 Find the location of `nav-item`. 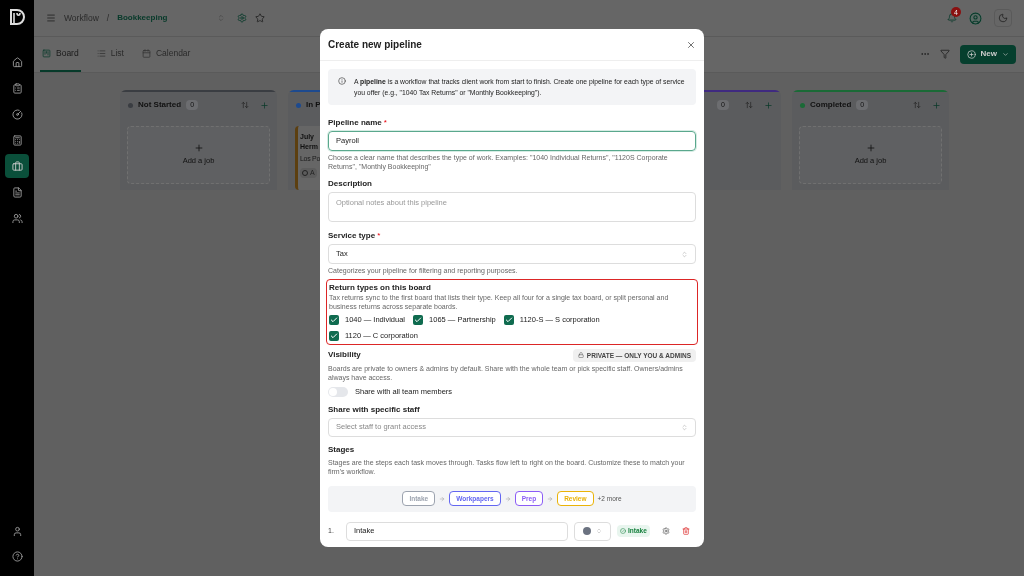

nav-item is located at coordinates (17, 166).